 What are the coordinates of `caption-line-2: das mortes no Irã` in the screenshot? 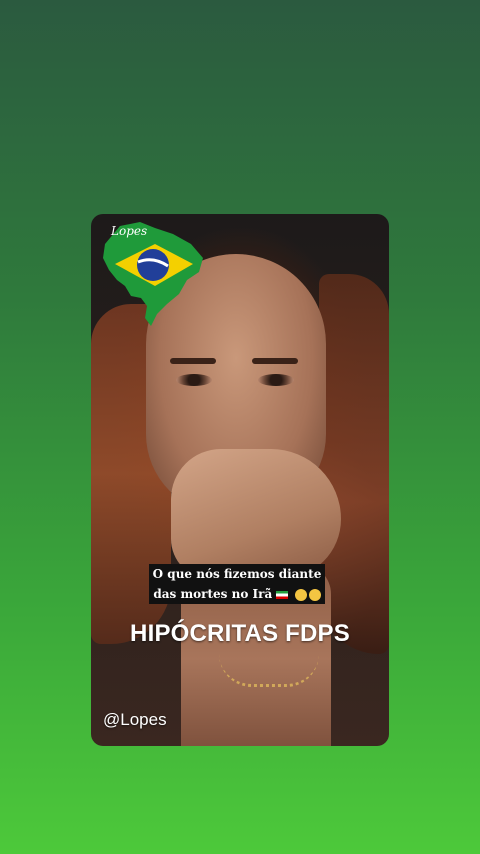 It's located at (237, 594).